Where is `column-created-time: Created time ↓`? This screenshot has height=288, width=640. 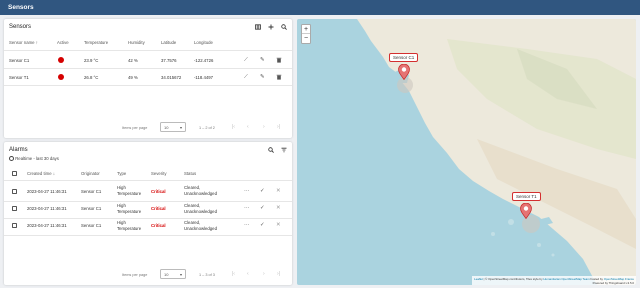
column-created-time: Created time ↓ is located at coordinates (41, 173).